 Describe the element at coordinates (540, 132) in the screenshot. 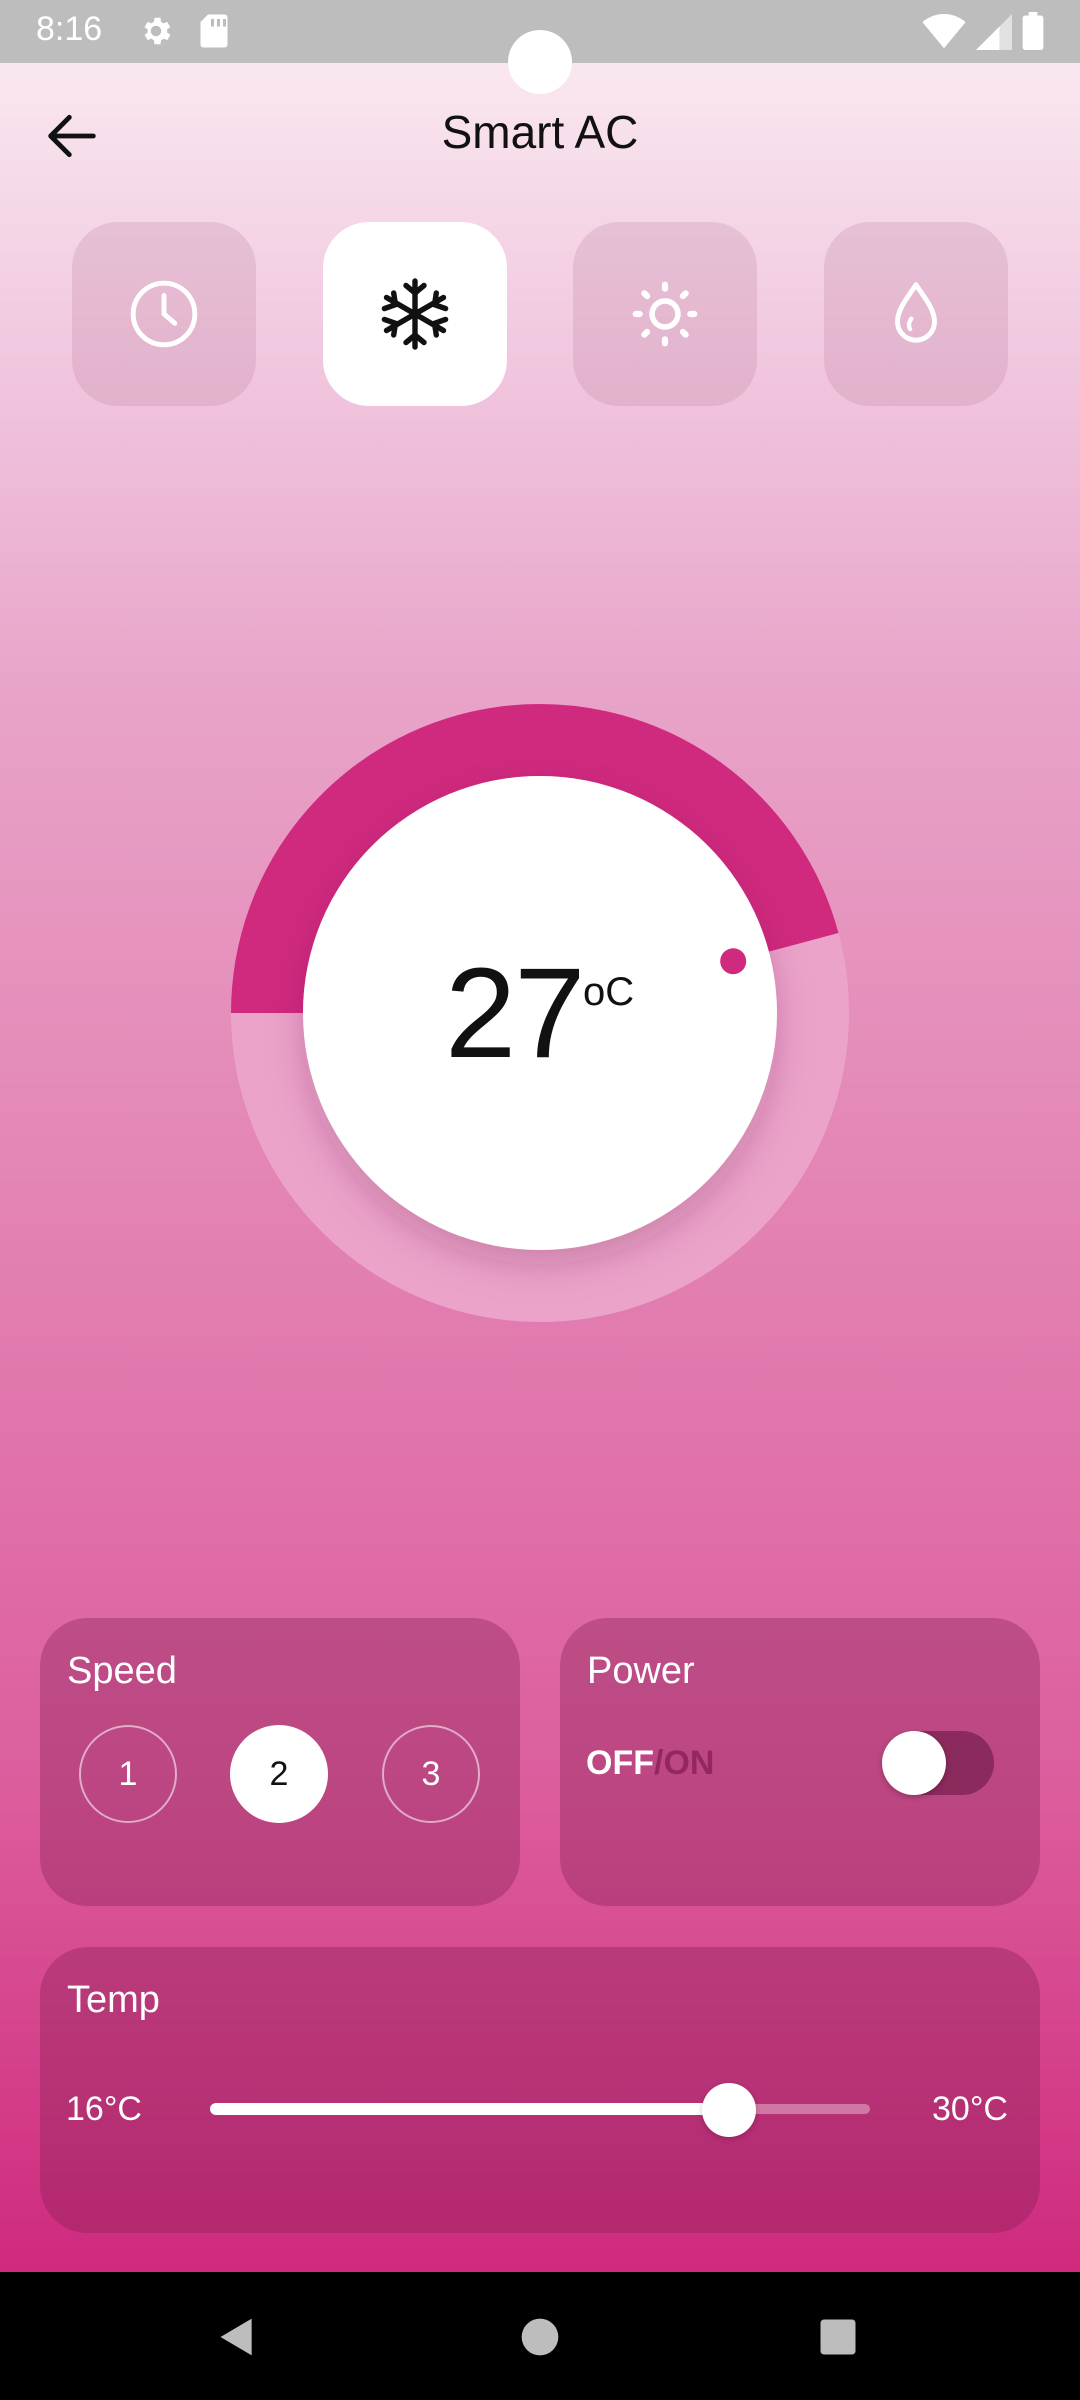

I see `page-title: Smart AC` at that location.